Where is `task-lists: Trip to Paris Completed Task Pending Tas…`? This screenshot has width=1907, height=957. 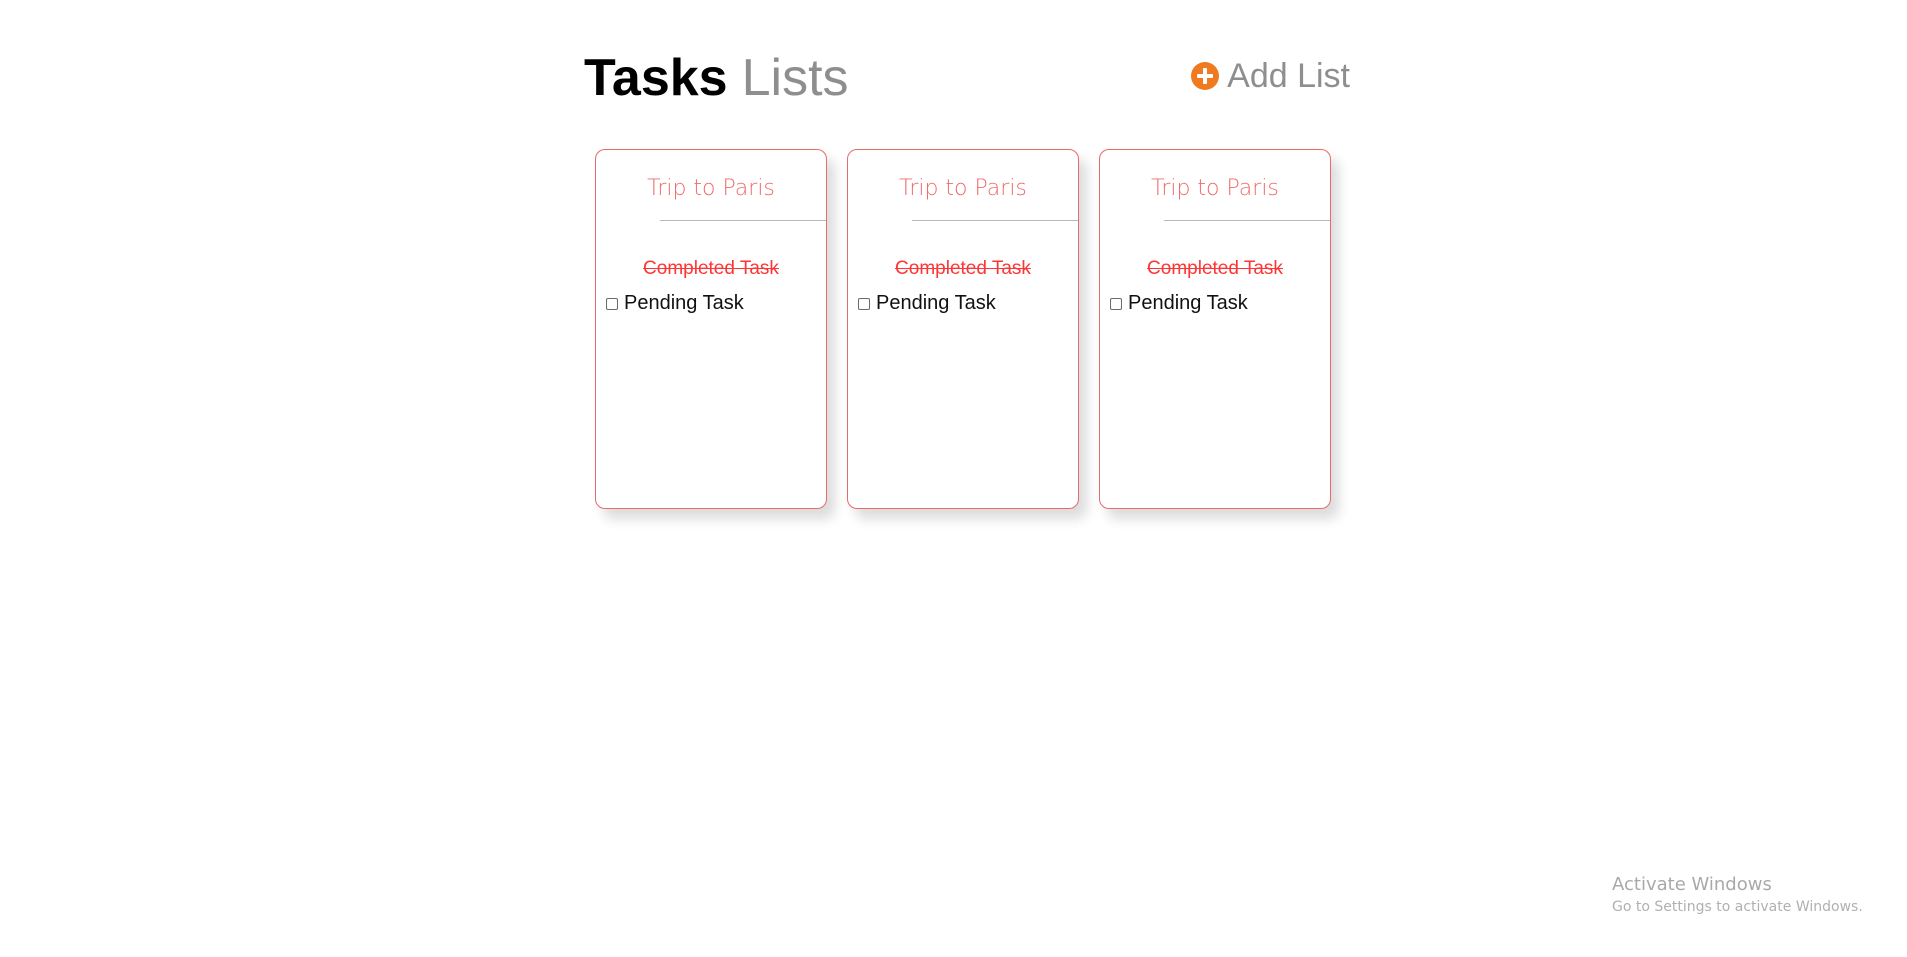 task-lists: Trip to Paris Completed Task Pending Tas… is located at coordinates (963, 329).